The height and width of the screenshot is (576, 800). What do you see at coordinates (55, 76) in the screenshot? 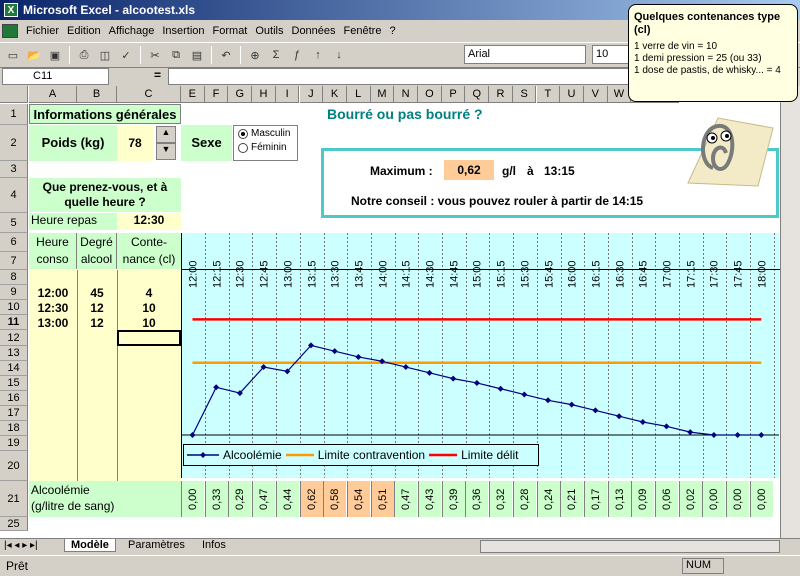
I see `name-box: C11` at bounding box center [55, 76].